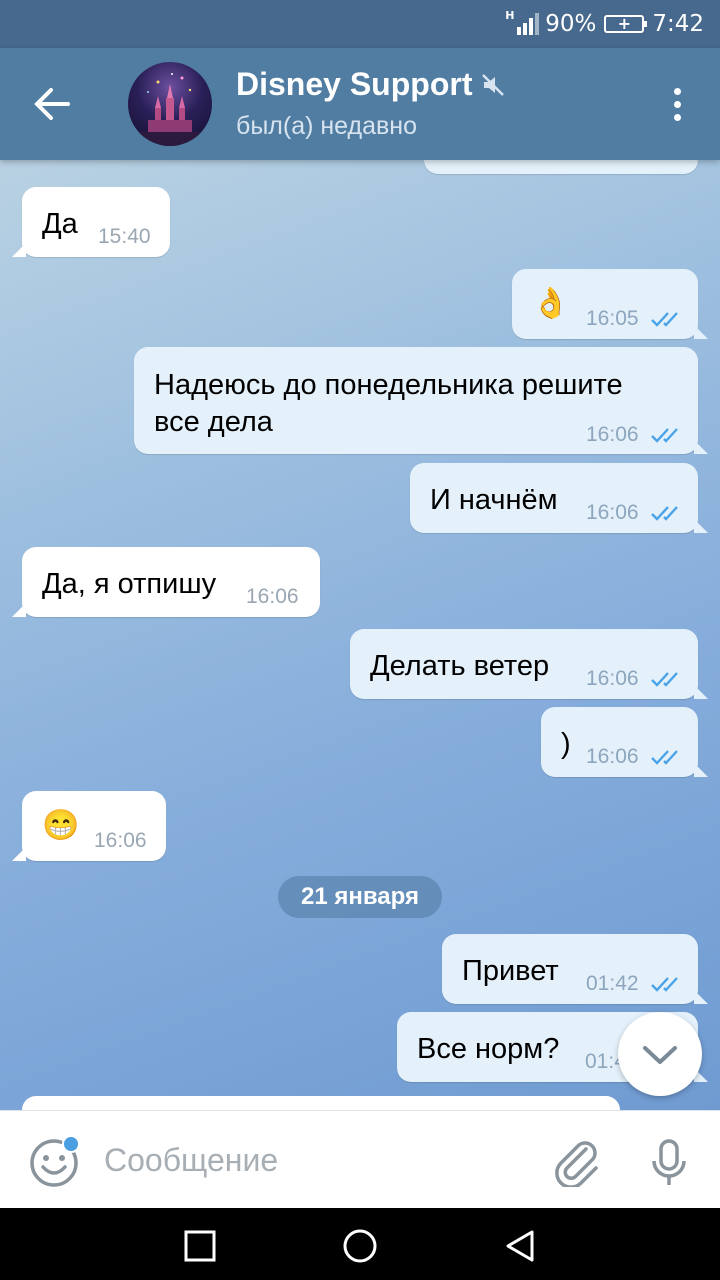 This screenshot has height=1280, width=720. Describe the element at coordinates (610, 304) in the screenshot. I see `message-bubble-outgoing: 👌 16:05` at that location.